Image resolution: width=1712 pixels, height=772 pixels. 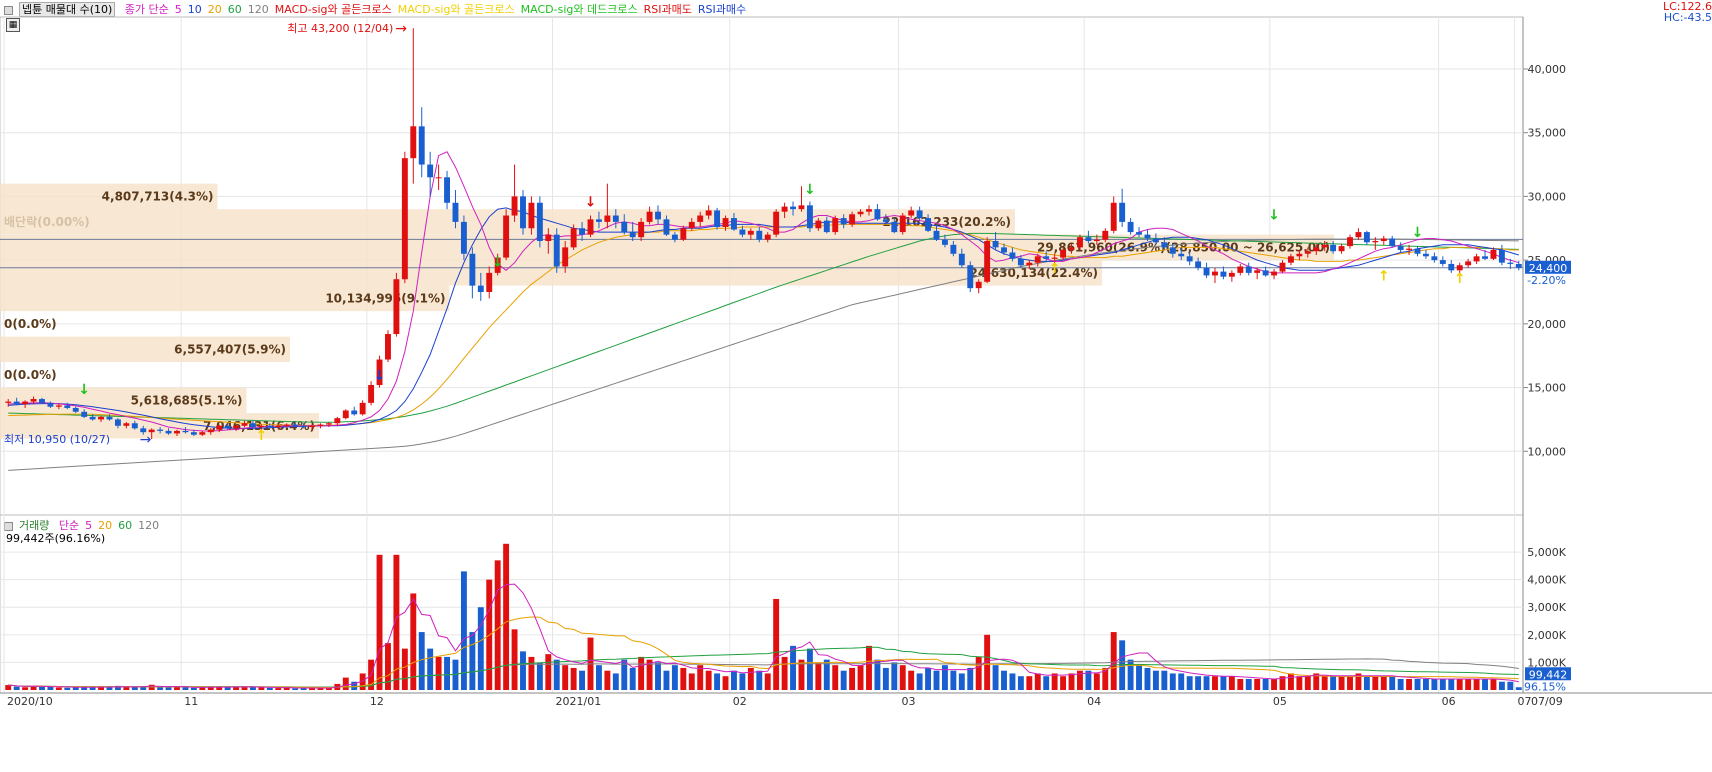 What do you see at coordinates (401, 29) in the screenshot?
I see `high-arrow-icon: →` at bounding box center [401, 29].